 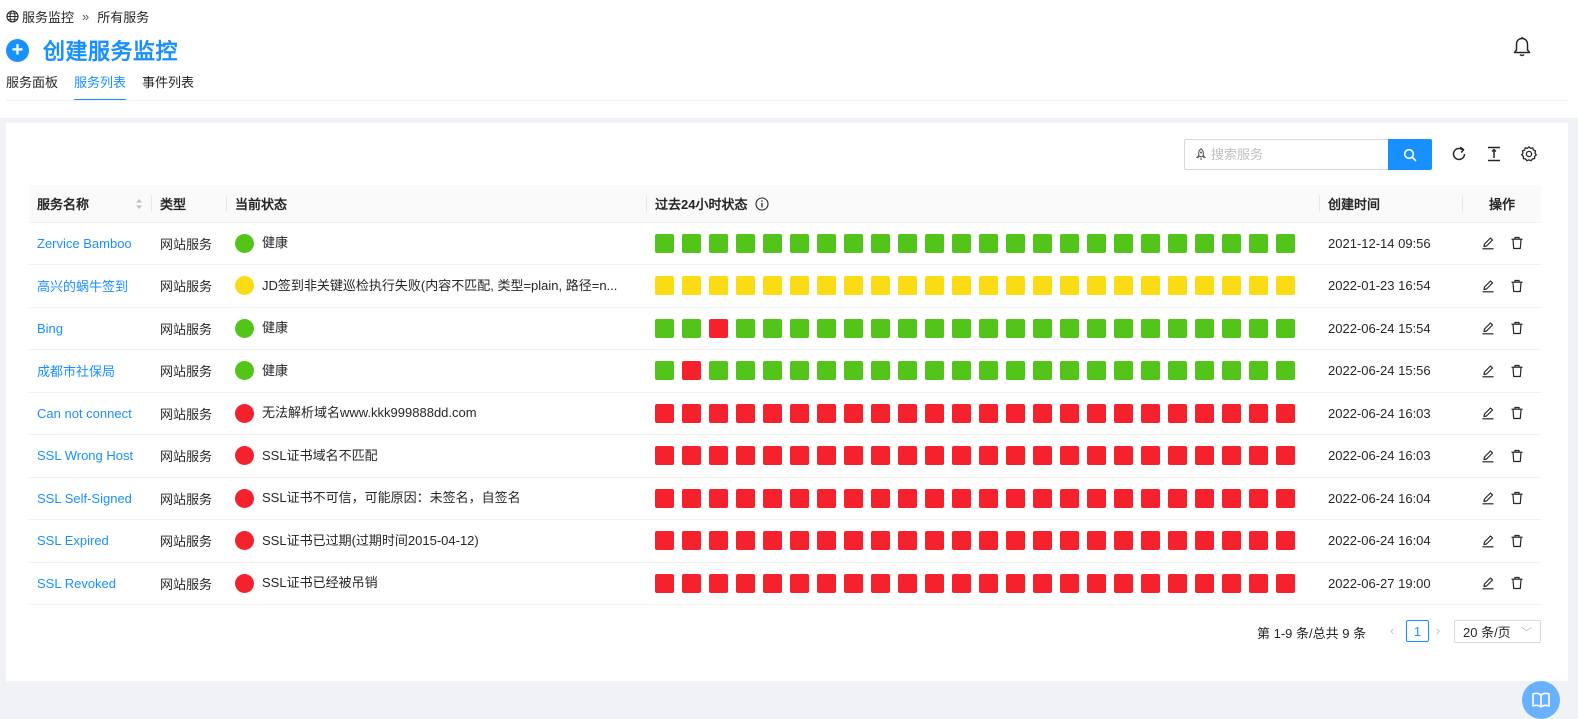 What do you see at coordinates (90, 204) in the screenshot?
I see `column-header-name: 服务名称` at bounding box center [90, 204].